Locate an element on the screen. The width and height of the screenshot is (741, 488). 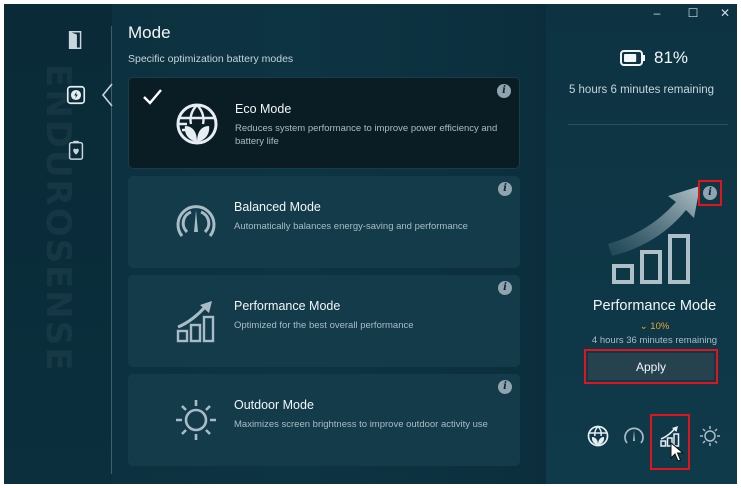
maximize-button: ☐ is located at coordinates (693, 13).